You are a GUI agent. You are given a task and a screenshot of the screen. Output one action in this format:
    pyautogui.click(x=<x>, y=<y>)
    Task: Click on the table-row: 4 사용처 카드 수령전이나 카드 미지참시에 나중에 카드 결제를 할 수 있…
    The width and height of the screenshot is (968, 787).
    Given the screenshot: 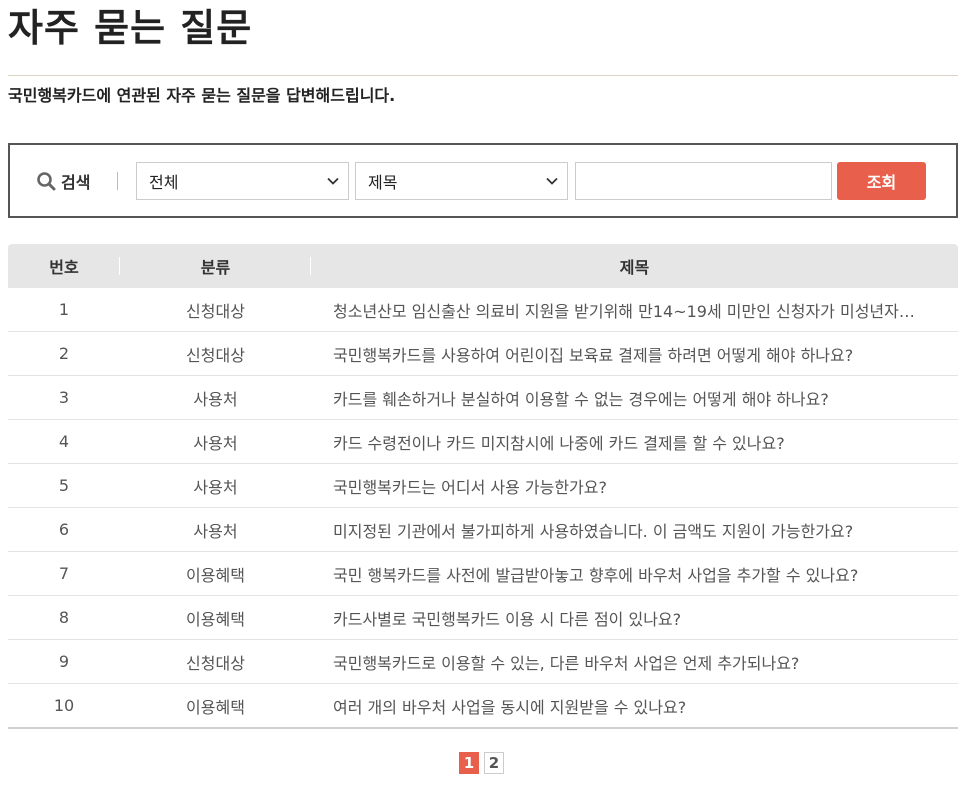 What is the action you would take?
    pyautogui.click(x=483, y=441)
    